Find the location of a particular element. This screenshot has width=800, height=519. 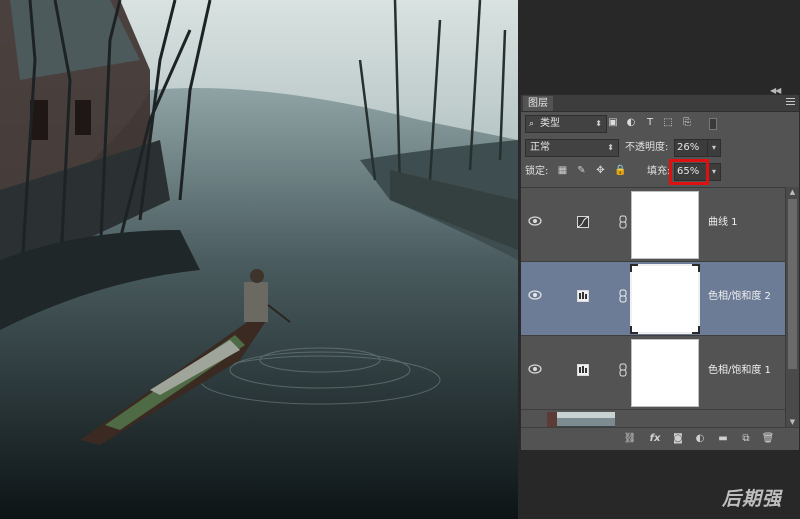

new-adjustment-layer-icon: ◐ is located at coordinates (700, 438).